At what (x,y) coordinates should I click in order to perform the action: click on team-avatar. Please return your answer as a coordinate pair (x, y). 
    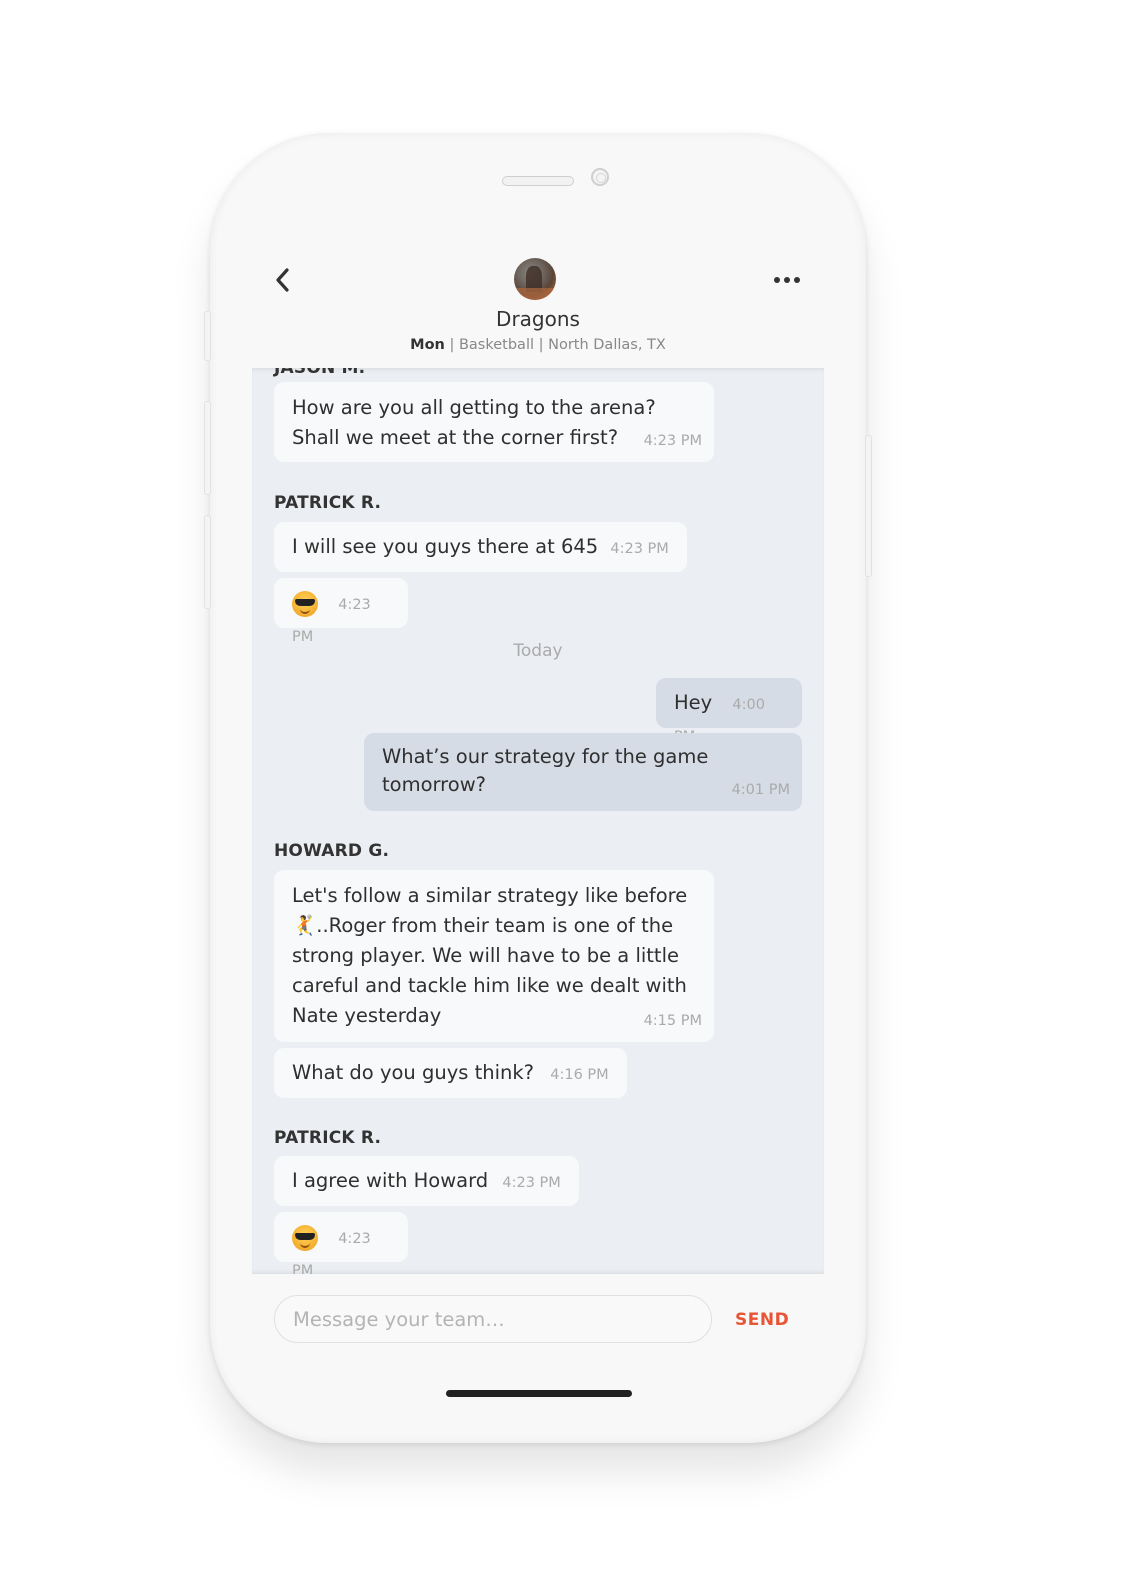
    Looking at the image, I should click on (535, 279).